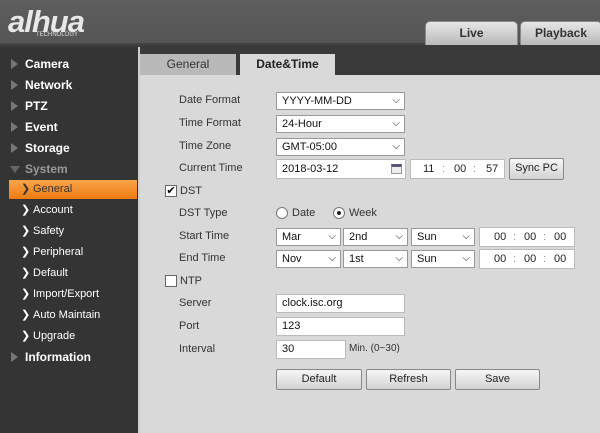 This screenshot has width=600, height=433. Describe the element at coordinates (363, 213) in the screenshot. I see `dst-type-week-label: Week` at that location.